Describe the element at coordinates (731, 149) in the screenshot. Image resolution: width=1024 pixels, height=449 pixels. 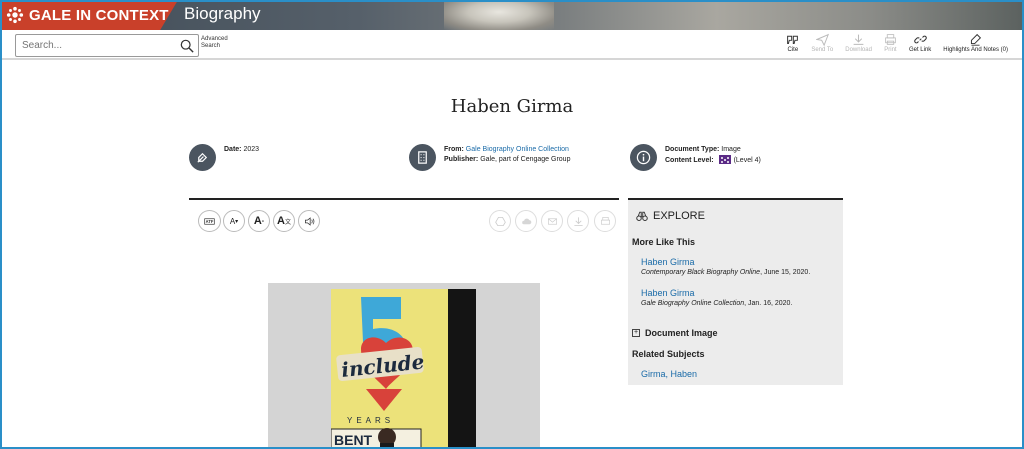
I see `doctype-value: Image` at that location.